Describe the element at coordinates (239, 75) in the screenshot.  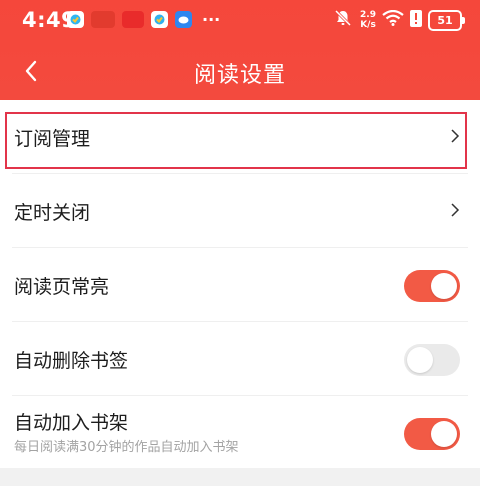
I see `page-title: 阅读设置` at that location.